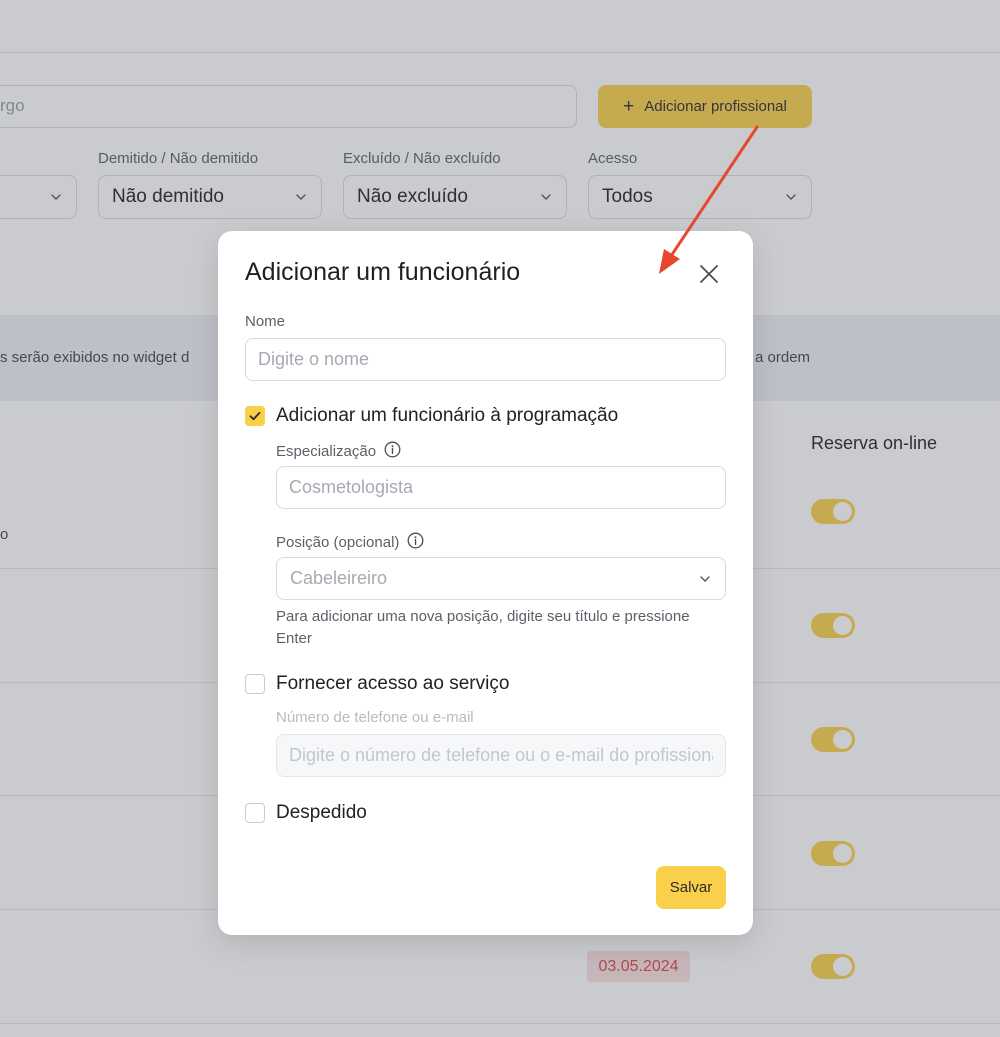  I want to click on schedule-checkbox-row: Adicionar um funcionário à programação, so click(431, 416).